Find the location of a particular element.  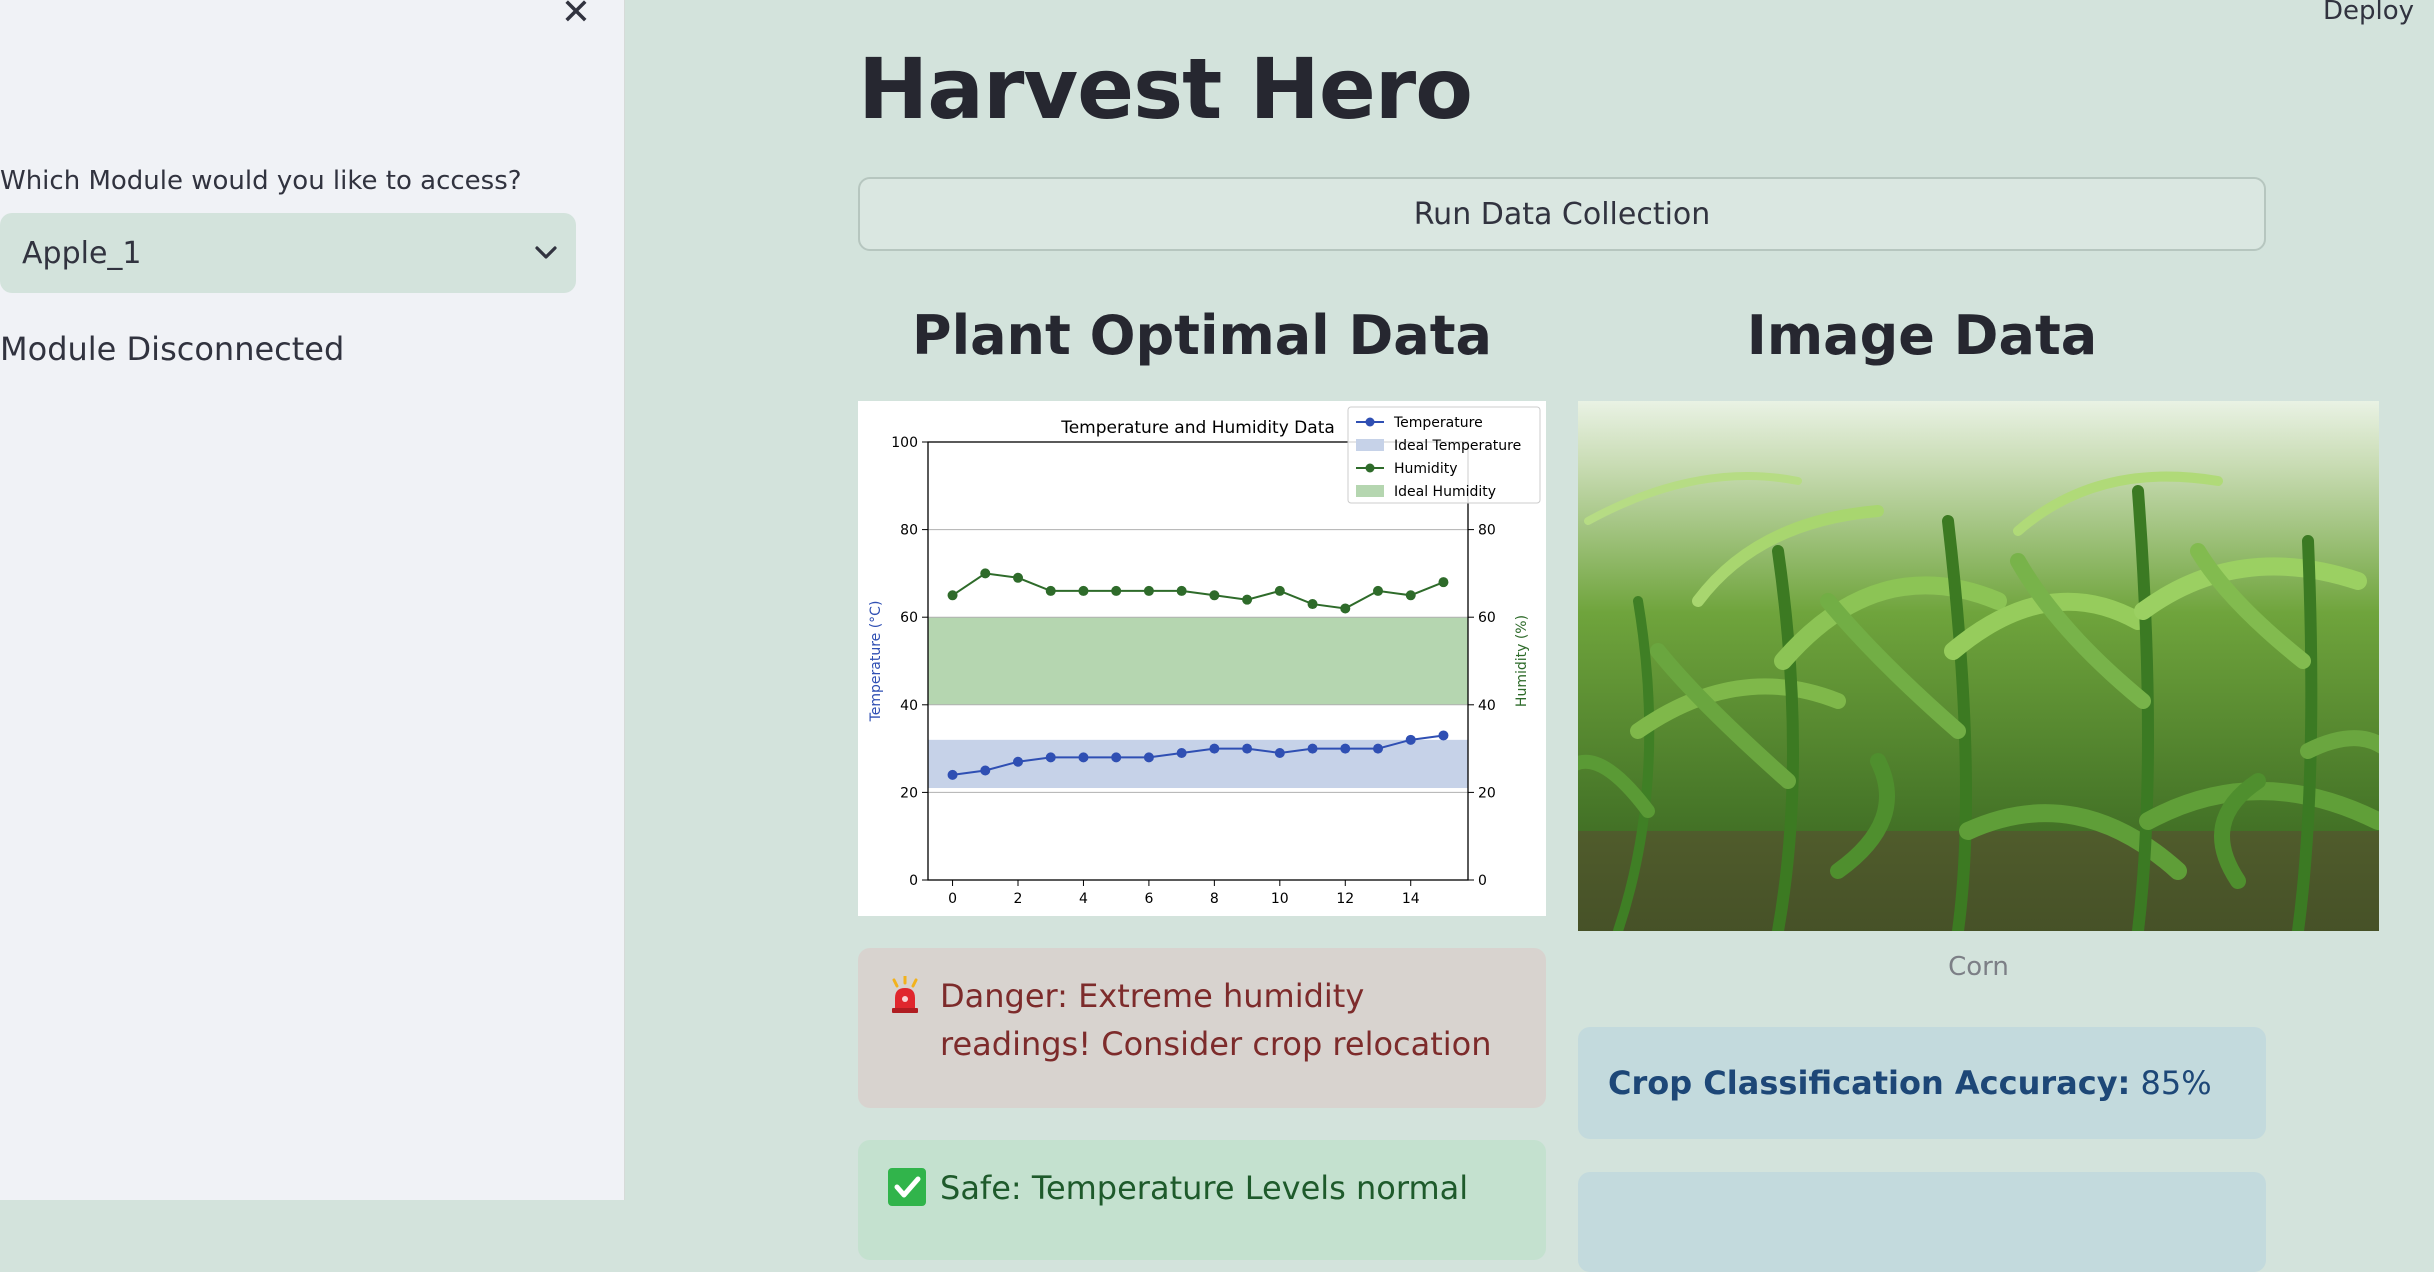

module-status: Module Disconnected is located at coordinates (172, 349).